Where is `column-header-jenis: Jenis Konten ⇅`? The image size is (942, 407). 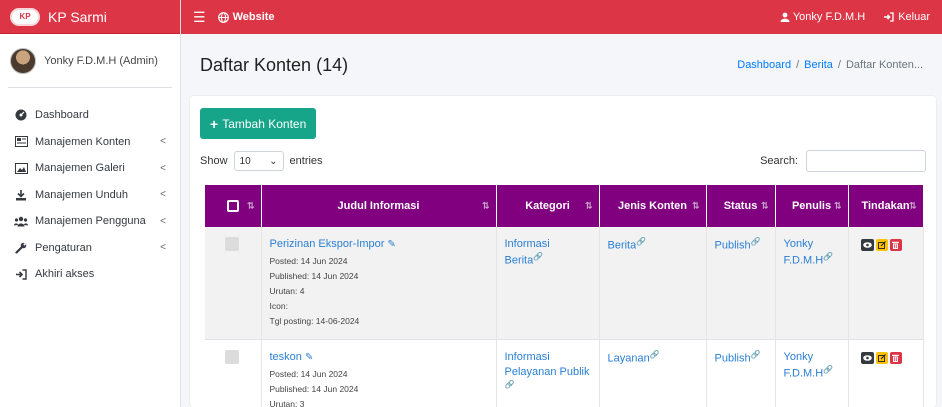
column-header-jenis: Jenis Konten ⇅ is located at coordinates (653, 206).